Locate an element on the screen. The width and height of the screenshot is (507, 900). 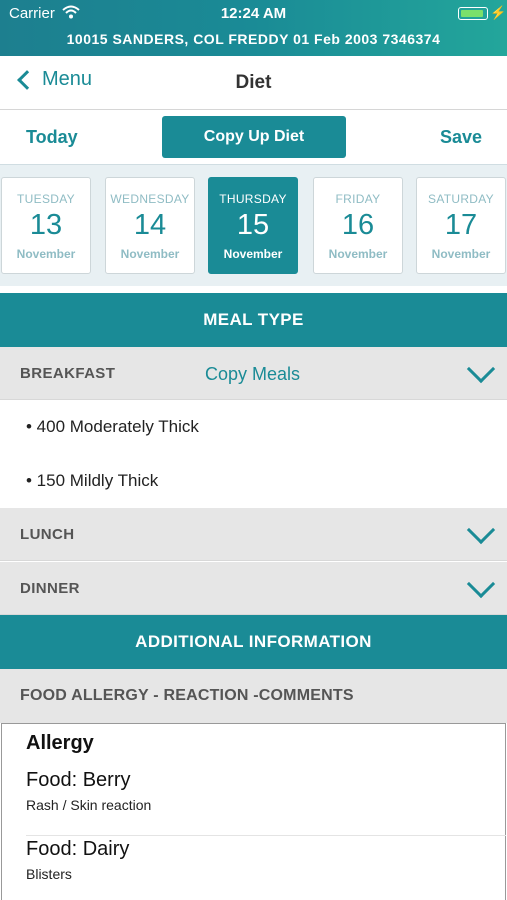
list-item: • 150 Mildly Thick is located at coordinates (253, 480).